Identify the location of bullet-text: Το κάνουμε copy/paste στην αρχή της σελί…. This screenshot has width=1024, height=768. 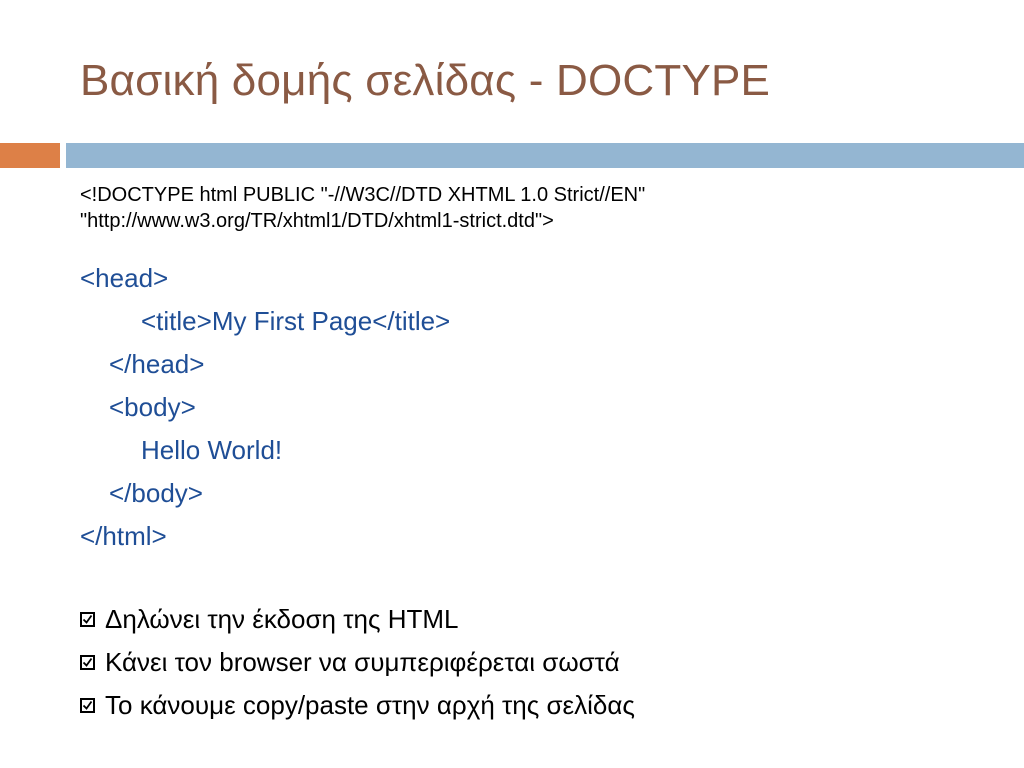
(370, 705).